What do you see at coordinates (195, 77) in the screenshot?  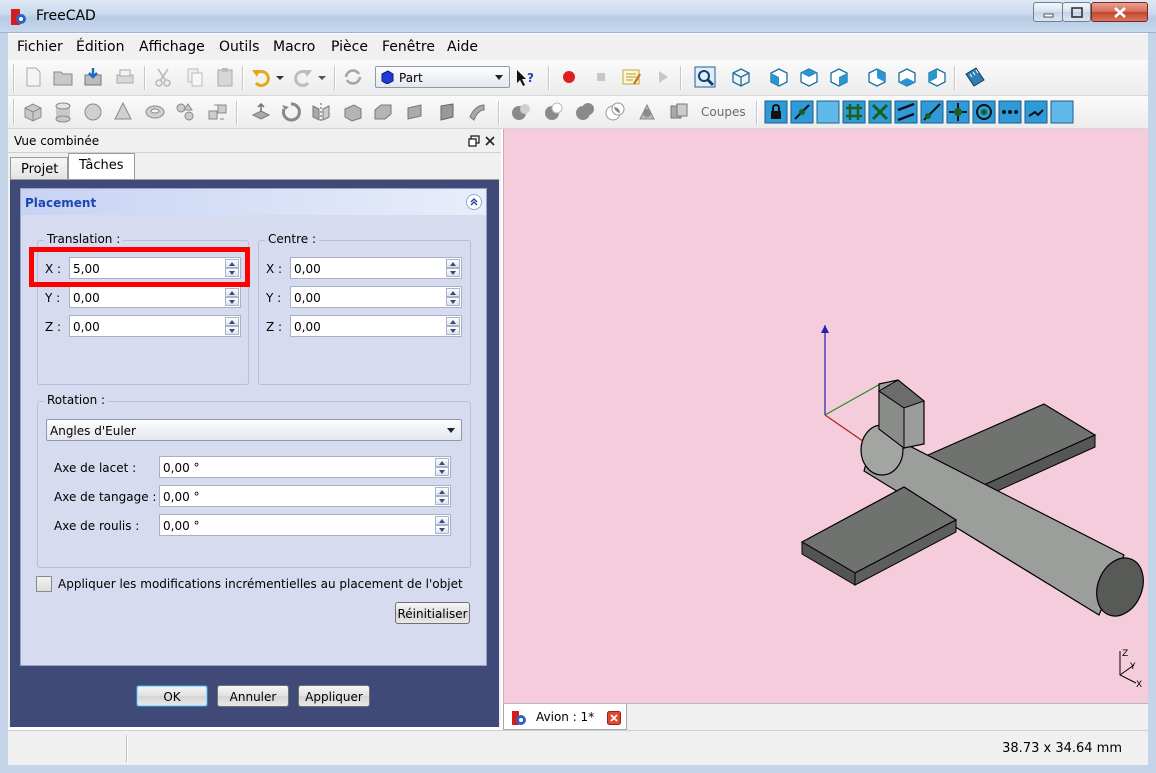 I see `copy-icon` at bounding box center [195, 77].